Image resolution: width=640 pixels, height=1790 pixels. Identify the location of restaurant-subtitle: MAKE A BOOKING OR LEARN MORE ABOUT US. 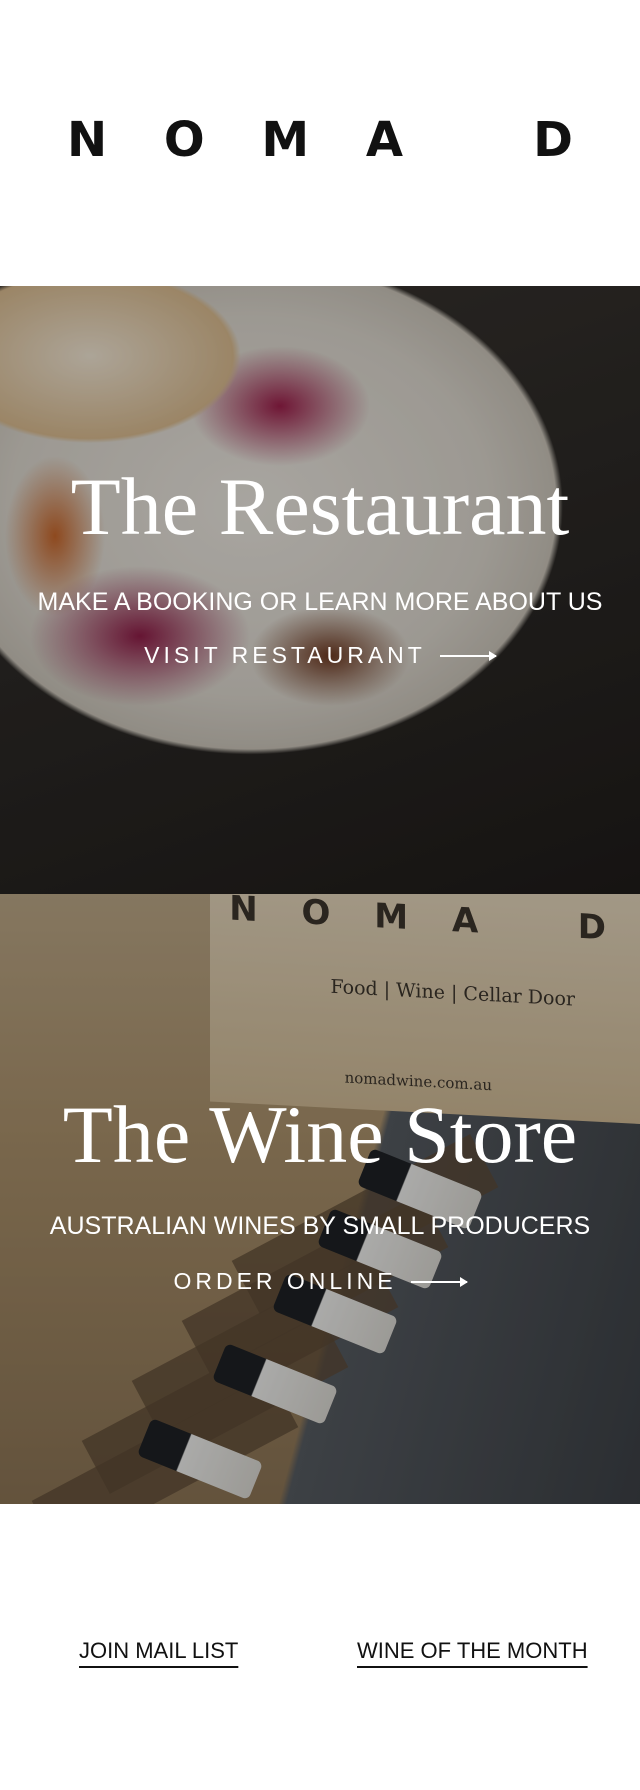
(320, 602).